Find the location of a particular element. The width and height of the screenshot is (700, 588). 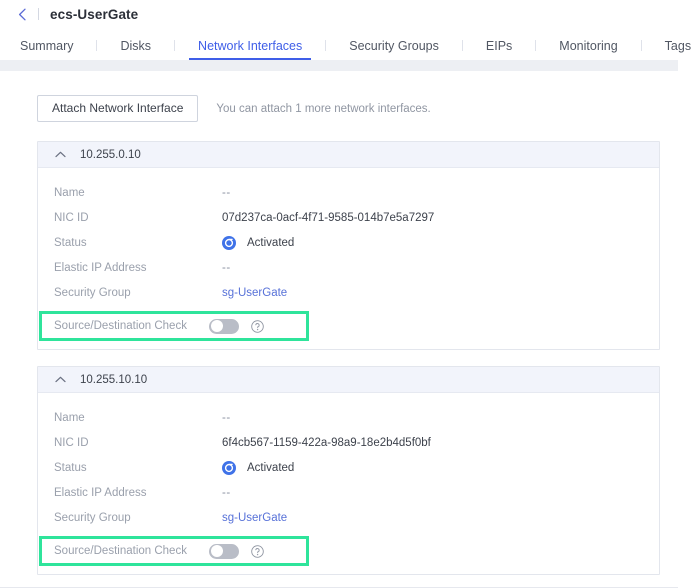

nic-panel-title: 10.255.10.10 is located at coordinates (114, 379).